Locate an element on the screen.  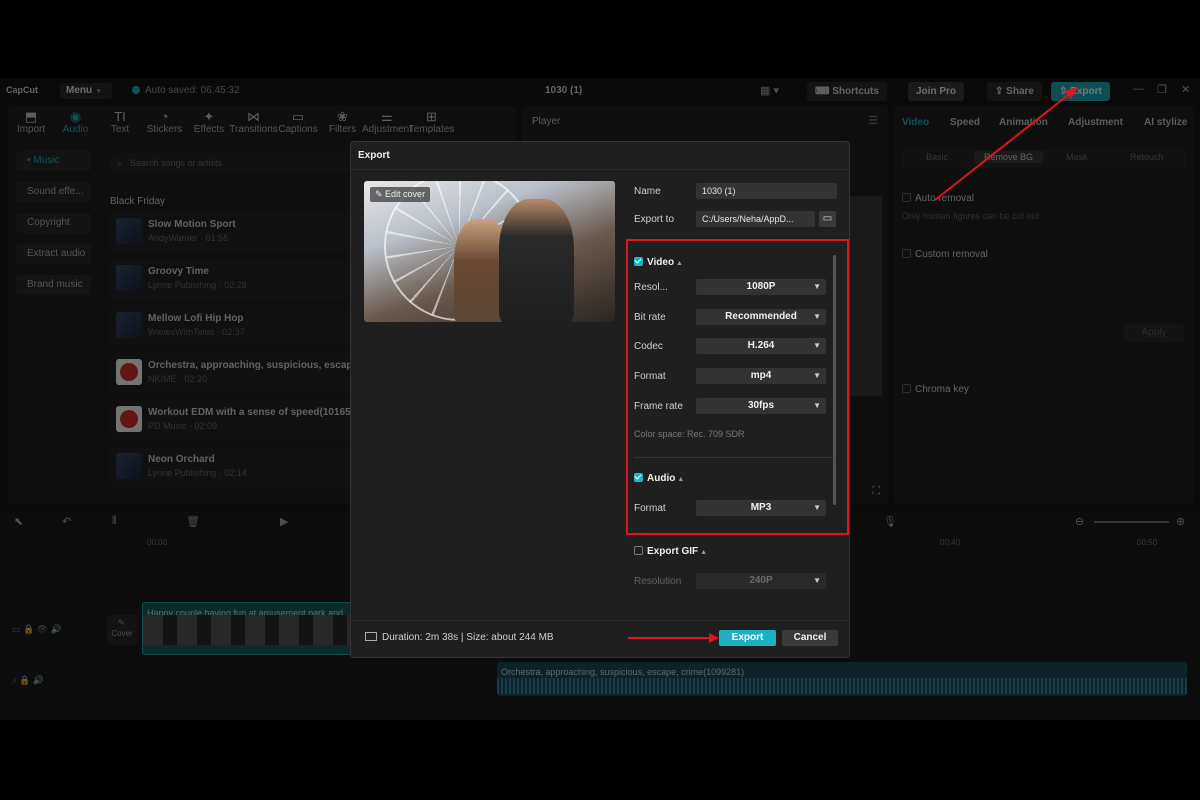
annotation-arrow-top is located at coordinates (1003, 146).